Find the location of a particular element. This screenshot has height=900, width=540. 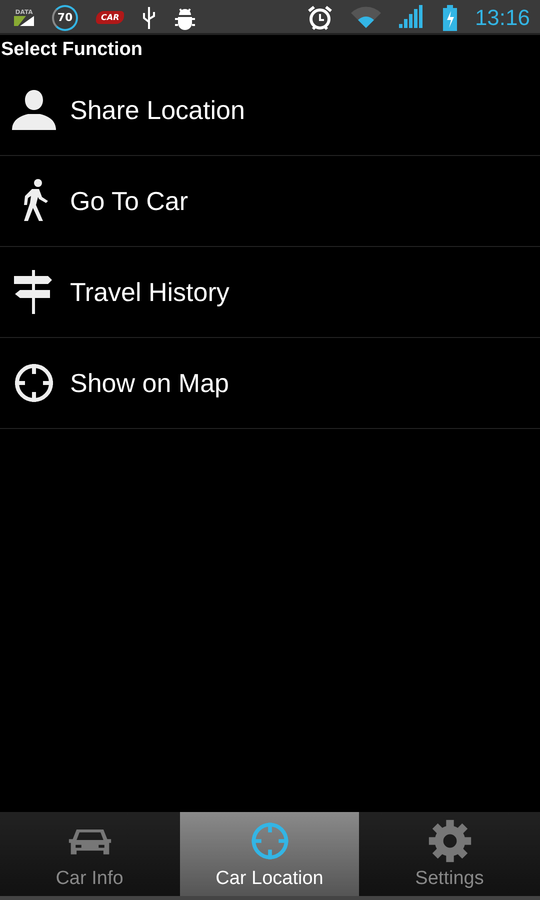

function-item: Travel History is located at coordinates (270, 292).